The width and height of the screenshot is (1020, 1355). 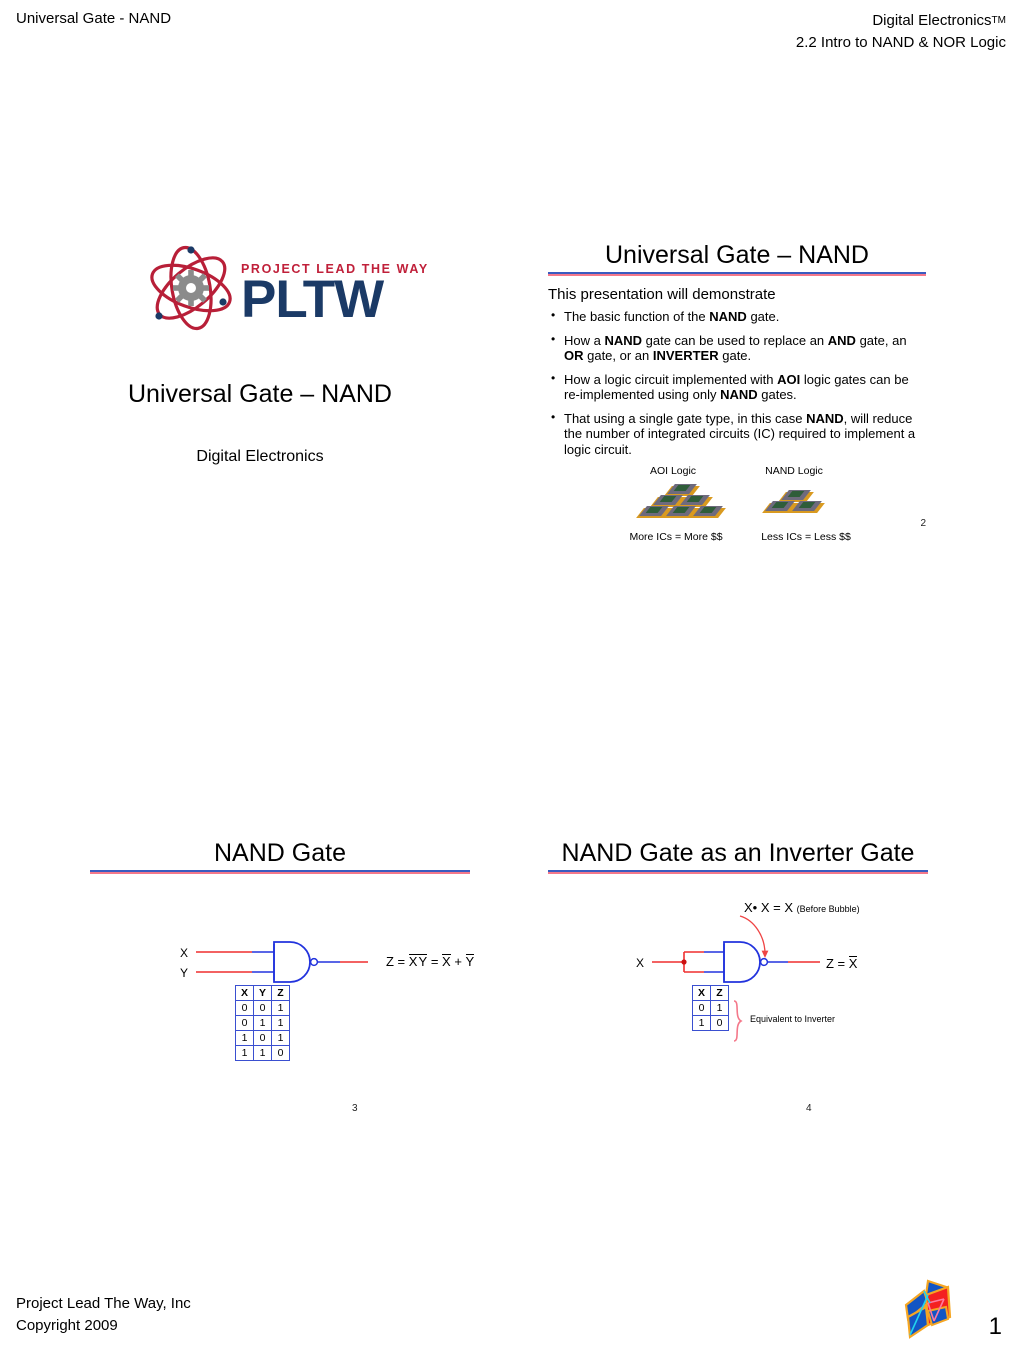 I want to click on footer-copyright: Copyright 2009, so click(x=67, y=1325).